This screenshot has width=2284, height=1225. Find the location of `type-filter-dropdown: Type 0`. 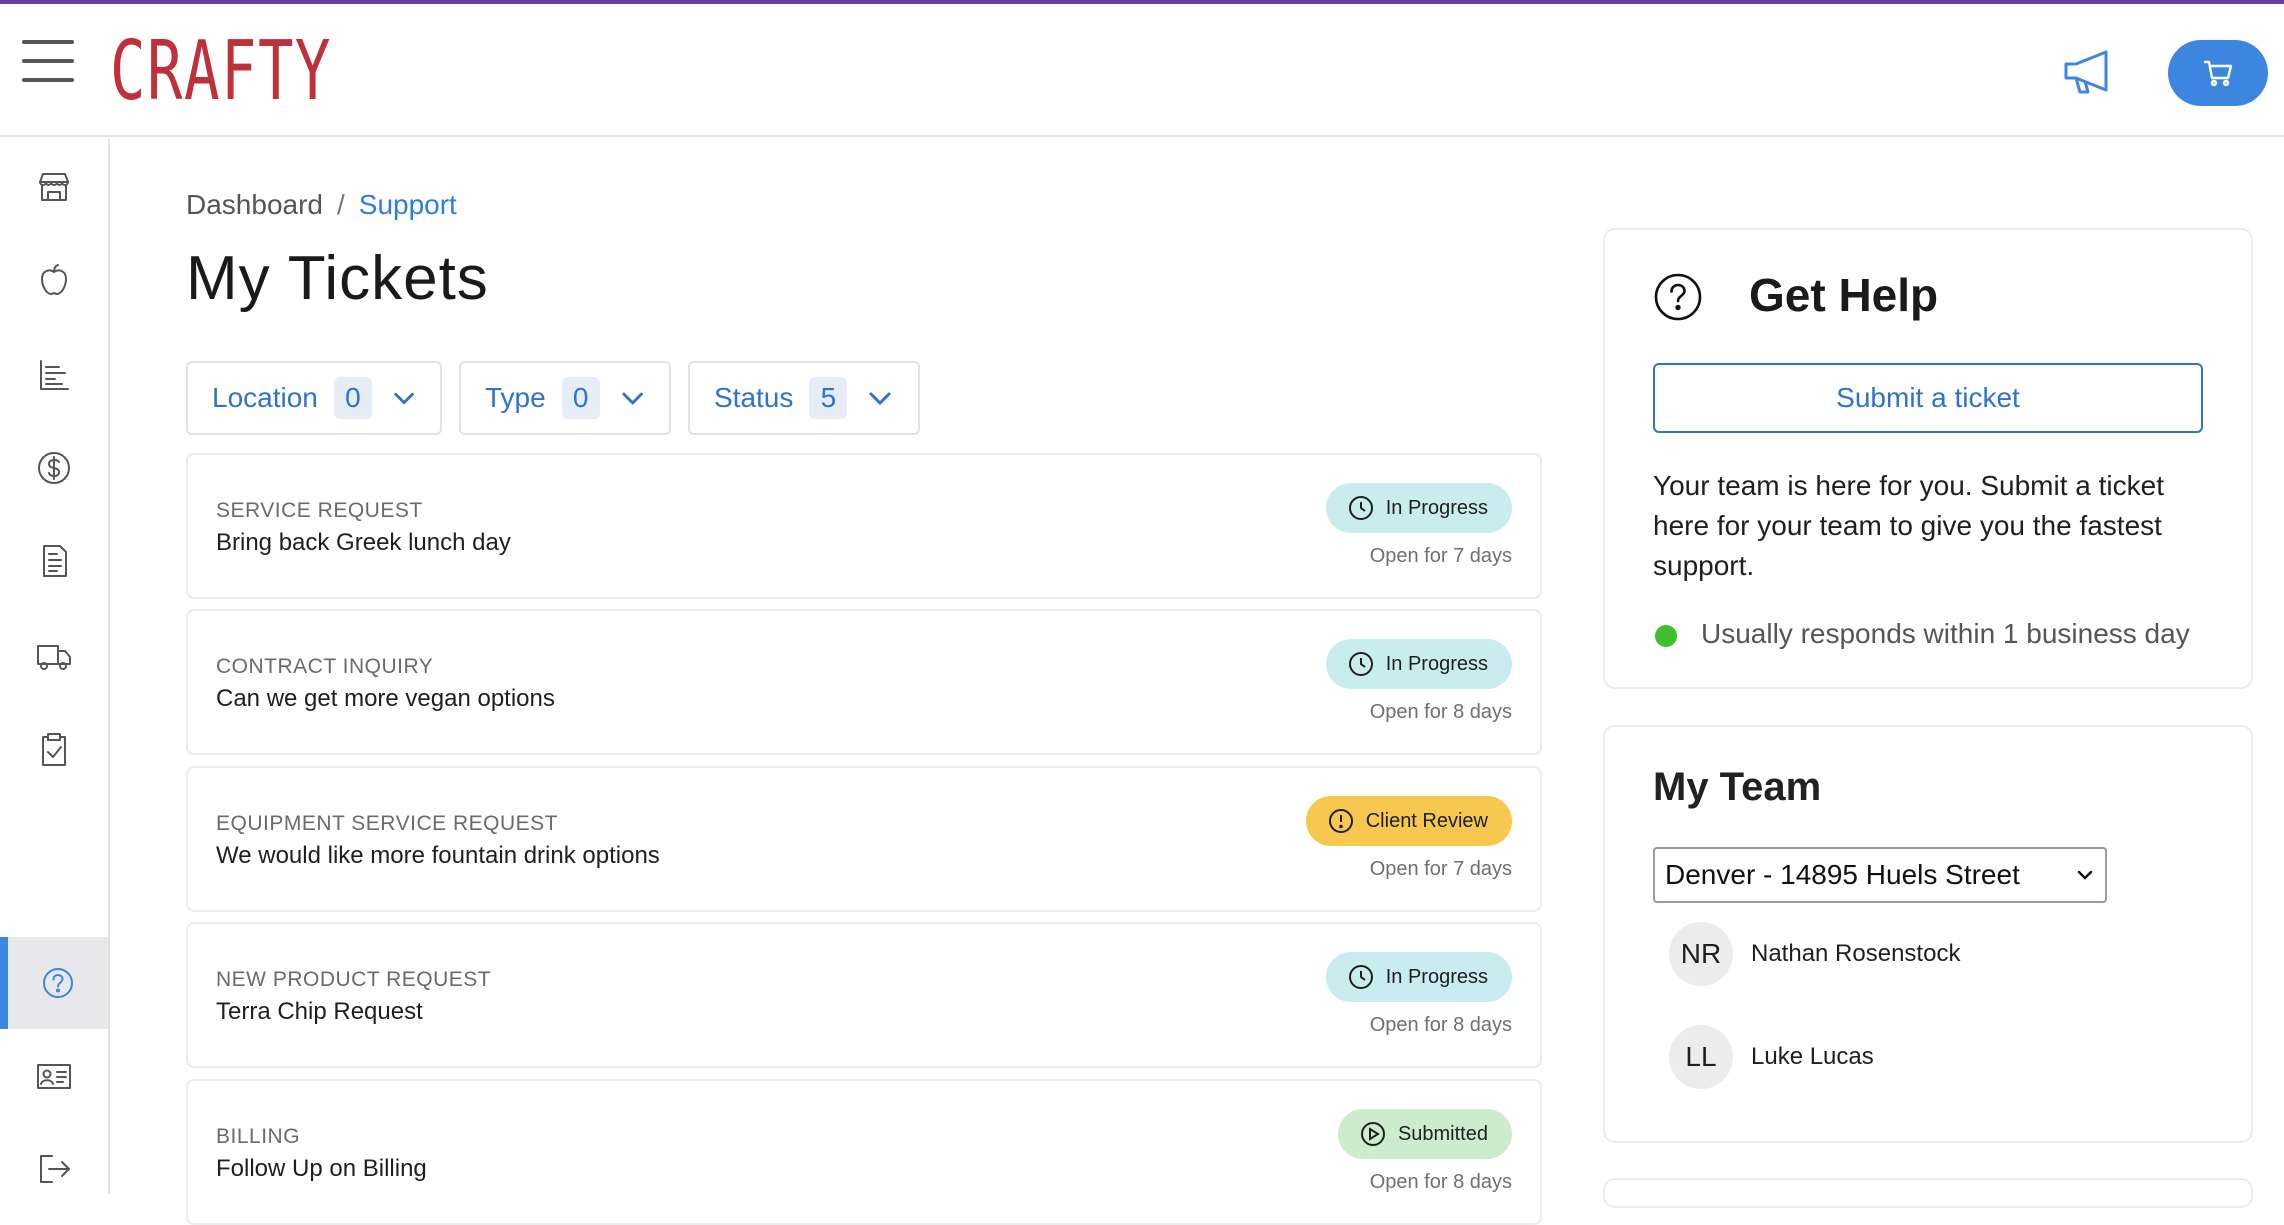

type-filter-dropdown: Type 0 is located at coordinates (565, 398).